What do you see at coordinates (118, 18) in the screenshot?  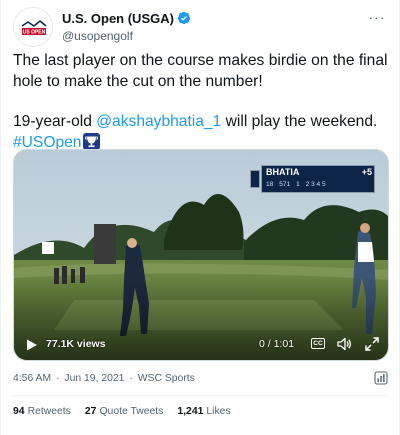 I see `display-name: U.S. Open (USGA)` at bounding box center [118, 18].